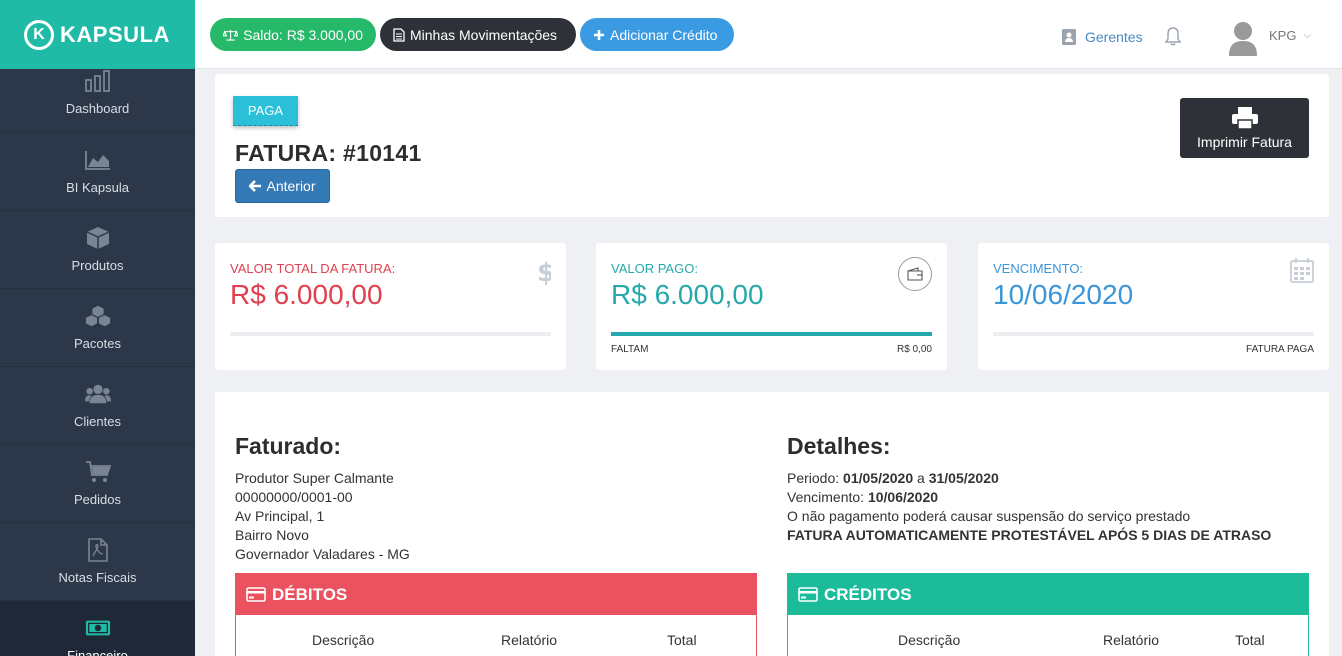 The height and width of the screenshot is (656, 1342). What do you see at coordinates (97, 499) in the screenshot?
I see `sidebar-item-label: Pedidos` at bounding box center [97, 499].